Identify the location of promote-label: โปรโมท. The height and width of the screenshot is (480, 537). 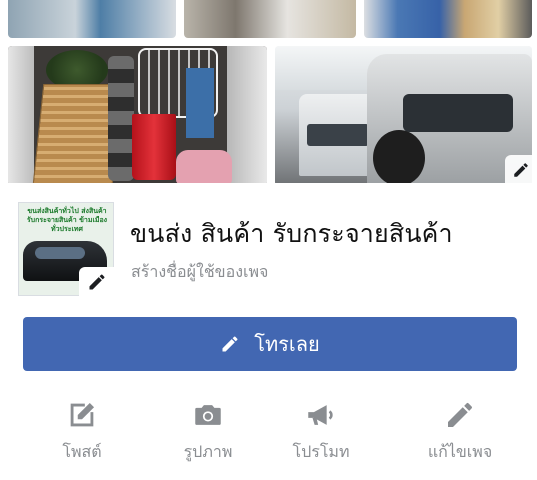
(321, 451).